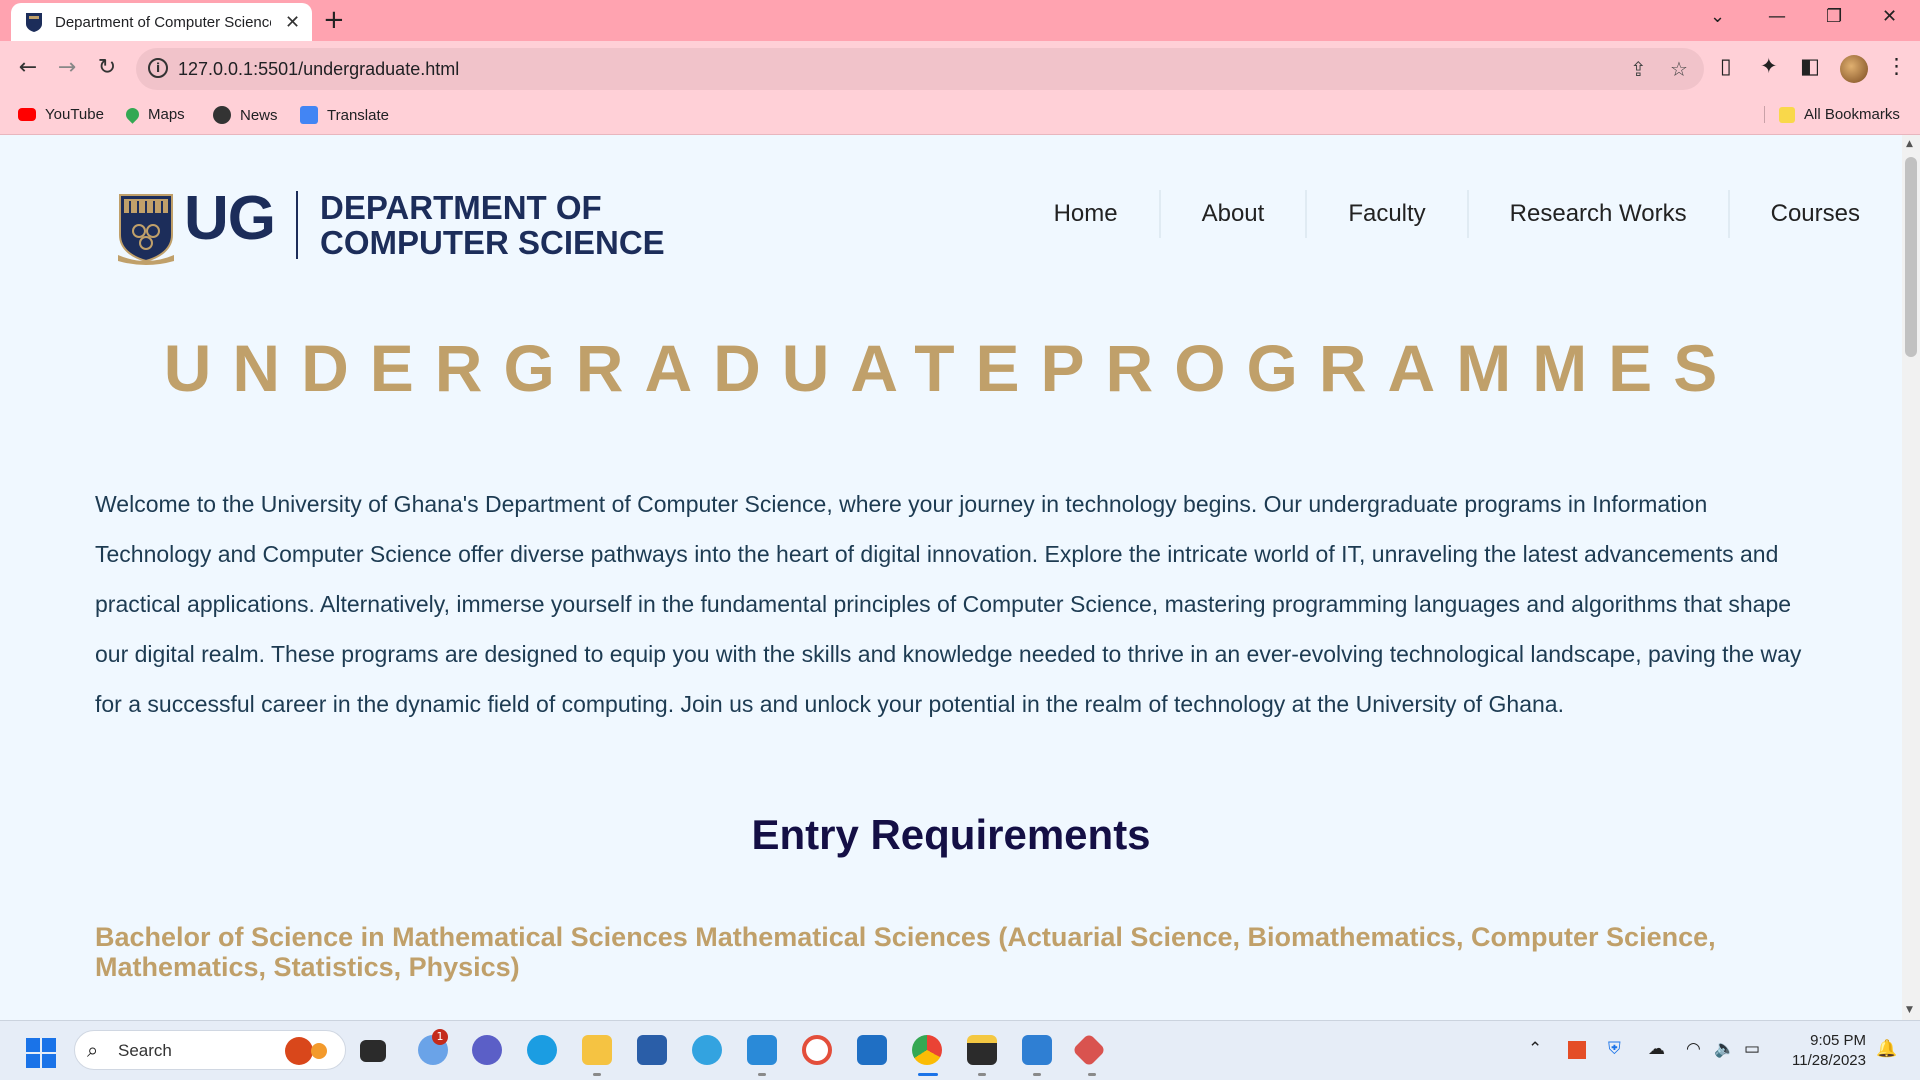 The height and width of the screenshot is (1080, 1920). What do you see at coordinates (1656, 1049) in the screenshot?
I see `onedrive-cloud-icon: ☁` at bounding box center [1656, 1049].